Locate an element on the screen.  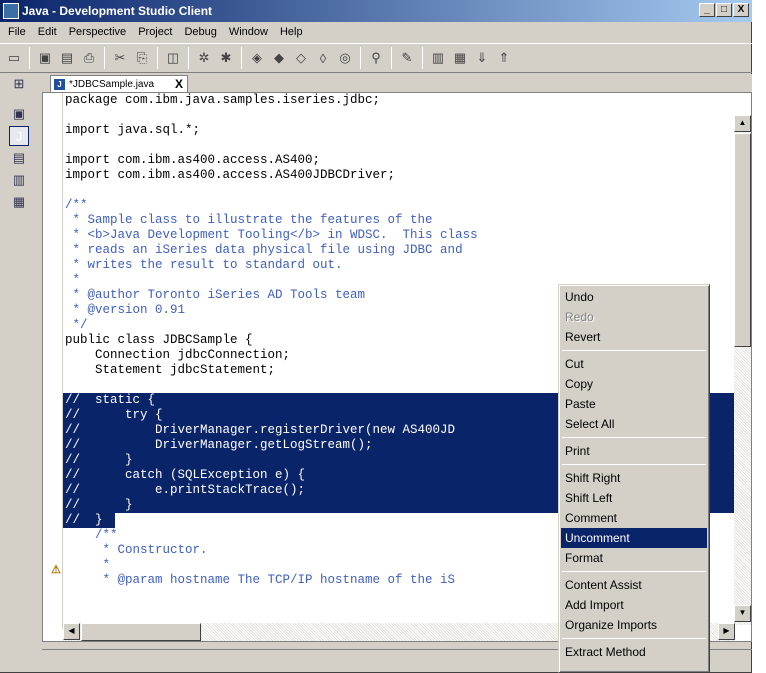
cut-icon: ✂ is located at coordinates (120, 58).